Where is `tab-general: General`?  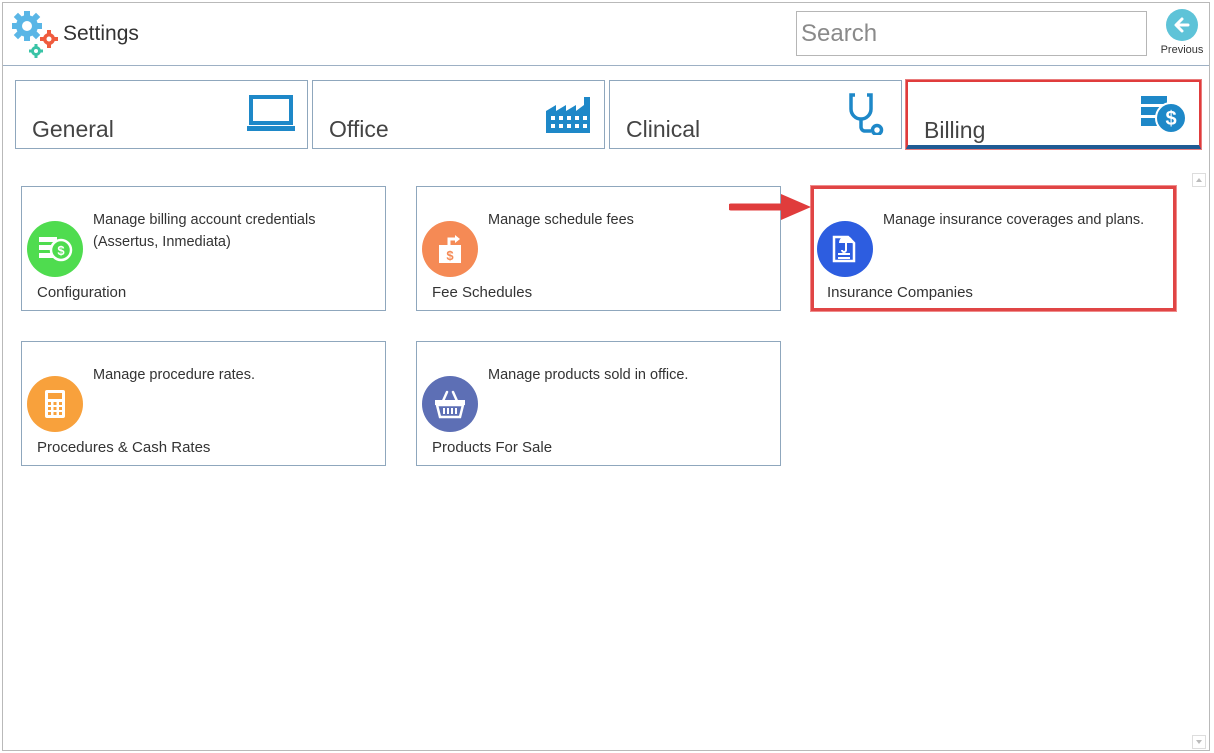 tab-general: General is located at coordinates (161, 114).